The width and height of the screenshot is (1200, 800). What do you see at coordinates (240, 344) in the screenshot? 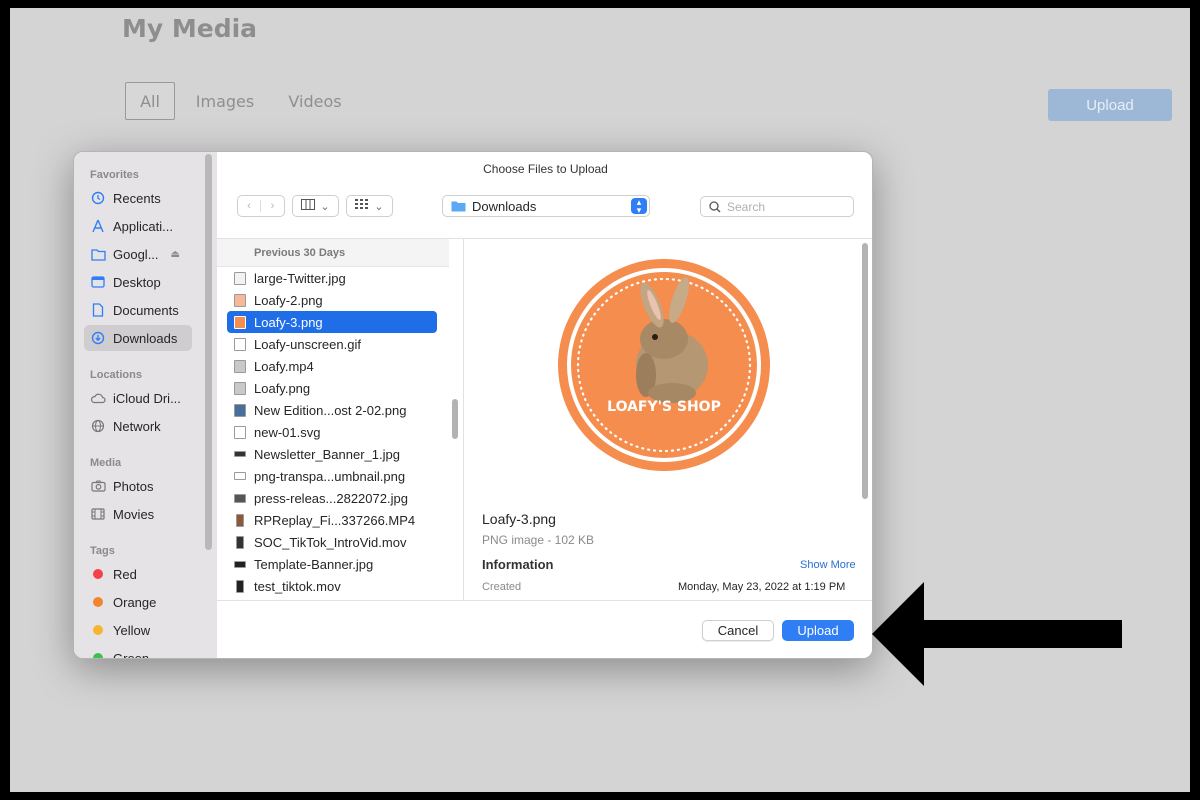
I see `gif-file-icon` at bounding box center [240, 344].